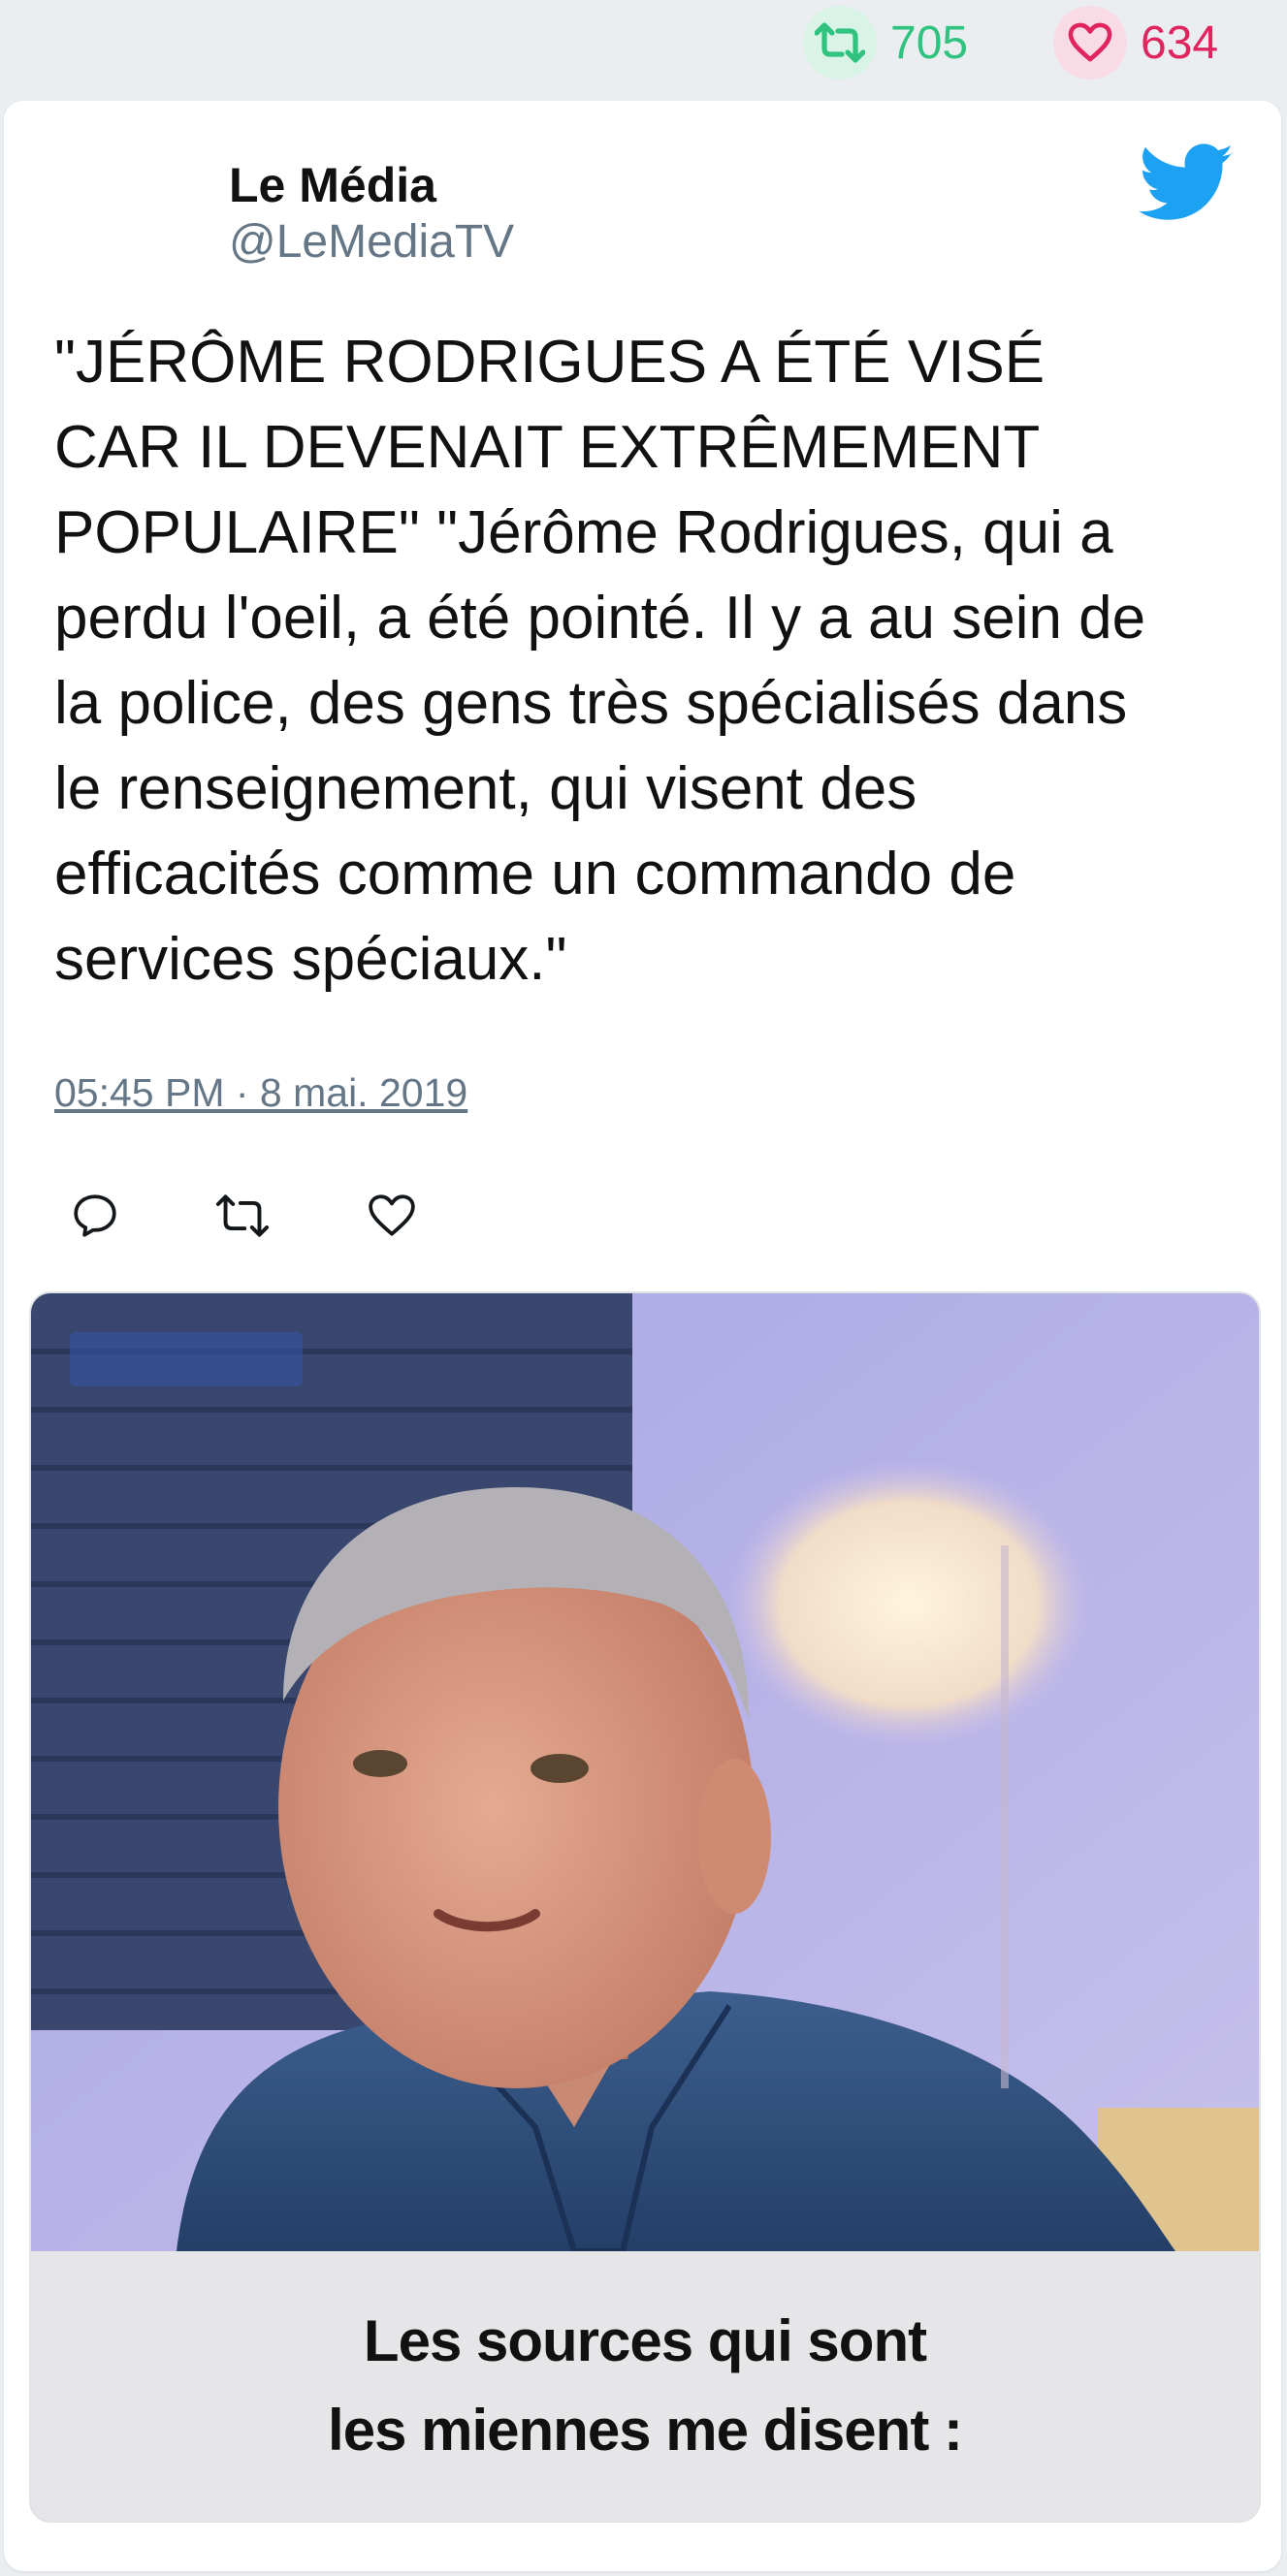 The width and height of the screenshot is (1287, 2576). What do you see at coordinates (1180, 42) in the screenshot?
I see `like-count: 634` at bounding box center [1180, 42].